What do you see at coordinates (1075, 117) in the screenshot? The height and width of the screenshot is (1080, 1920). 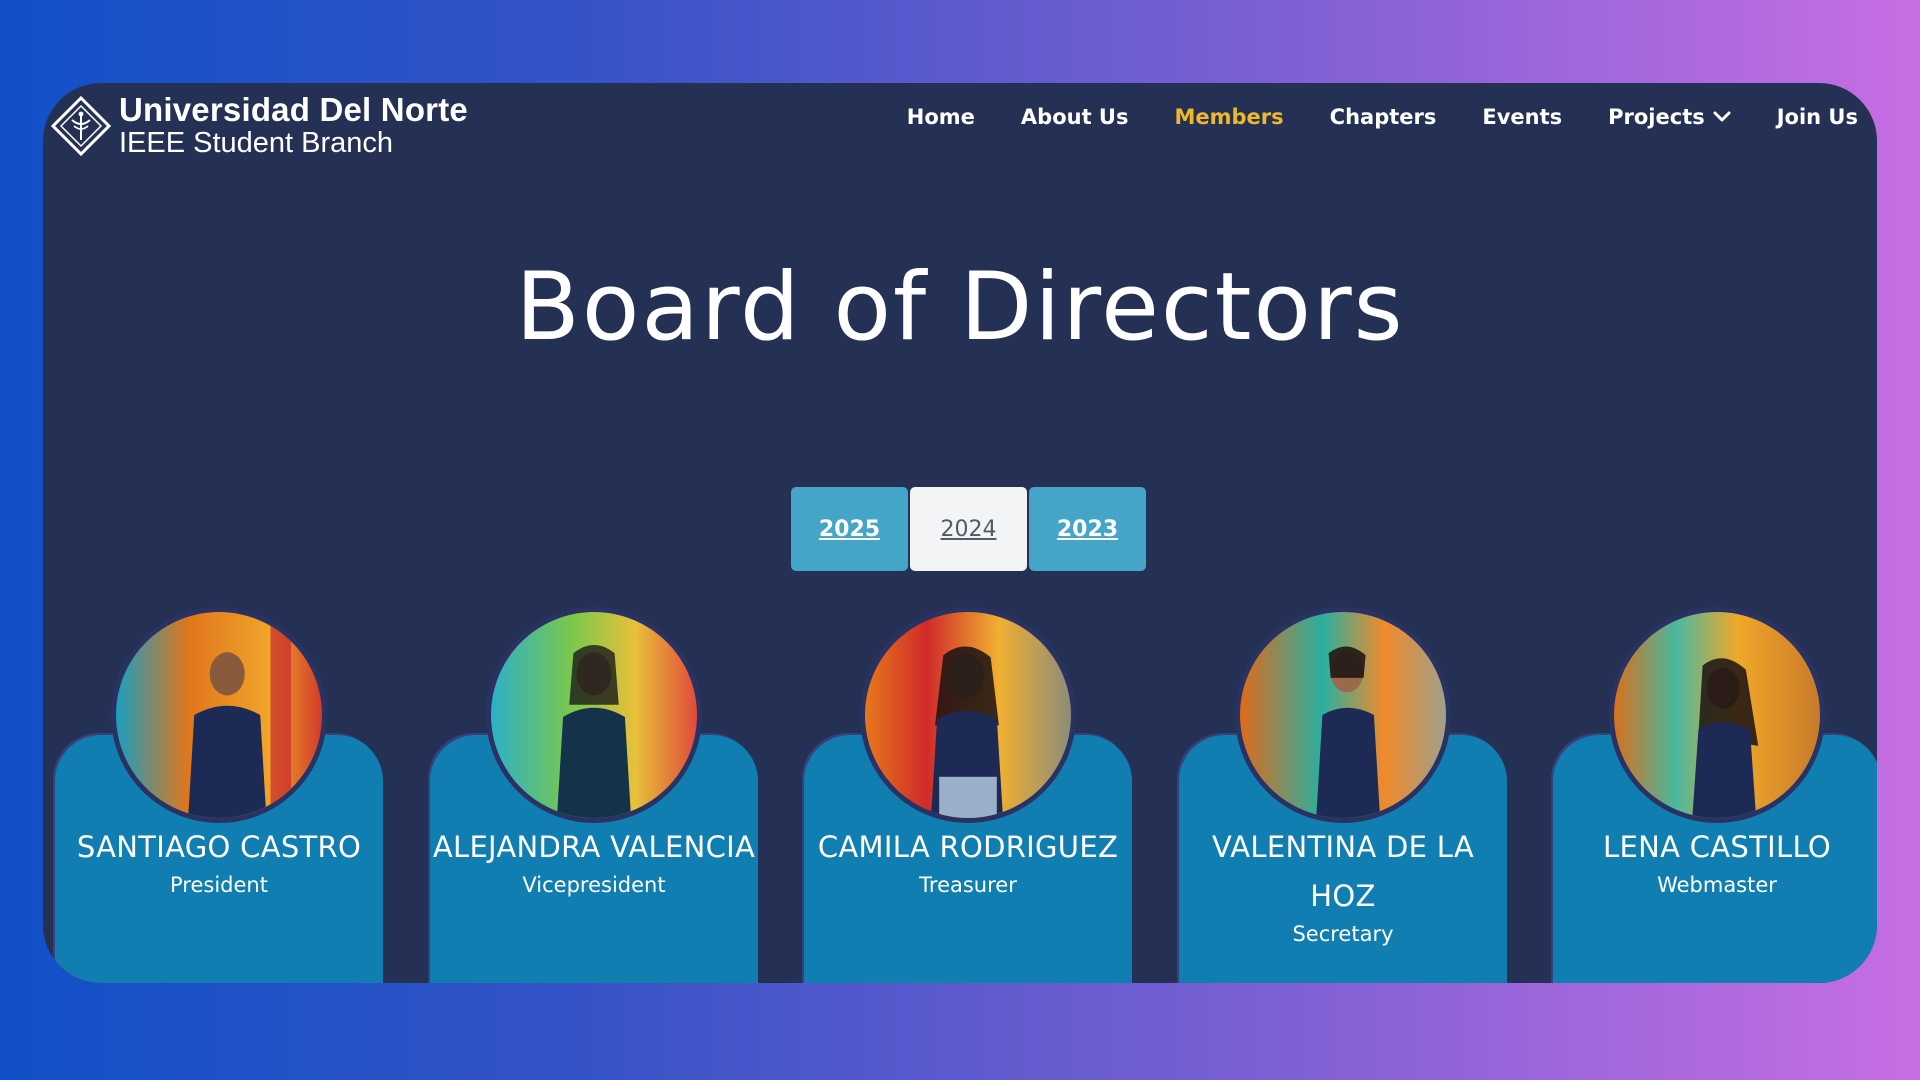 I see `nav-about-us: About Us` at bounding box center [1075, 117].